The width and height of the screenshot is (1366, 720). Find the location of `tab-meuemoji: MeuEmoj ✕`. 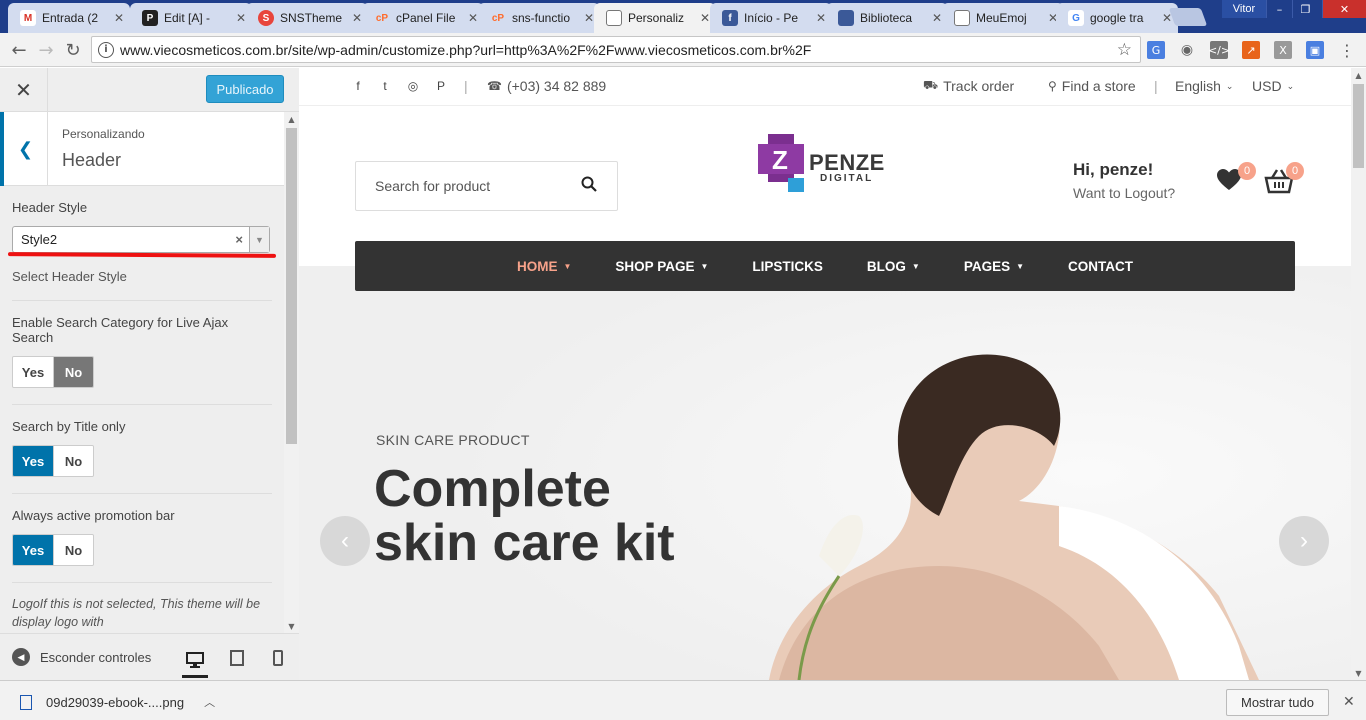

tab-meuemoji: MeuEmoj ✕ is located at coordinates (1003, 18).